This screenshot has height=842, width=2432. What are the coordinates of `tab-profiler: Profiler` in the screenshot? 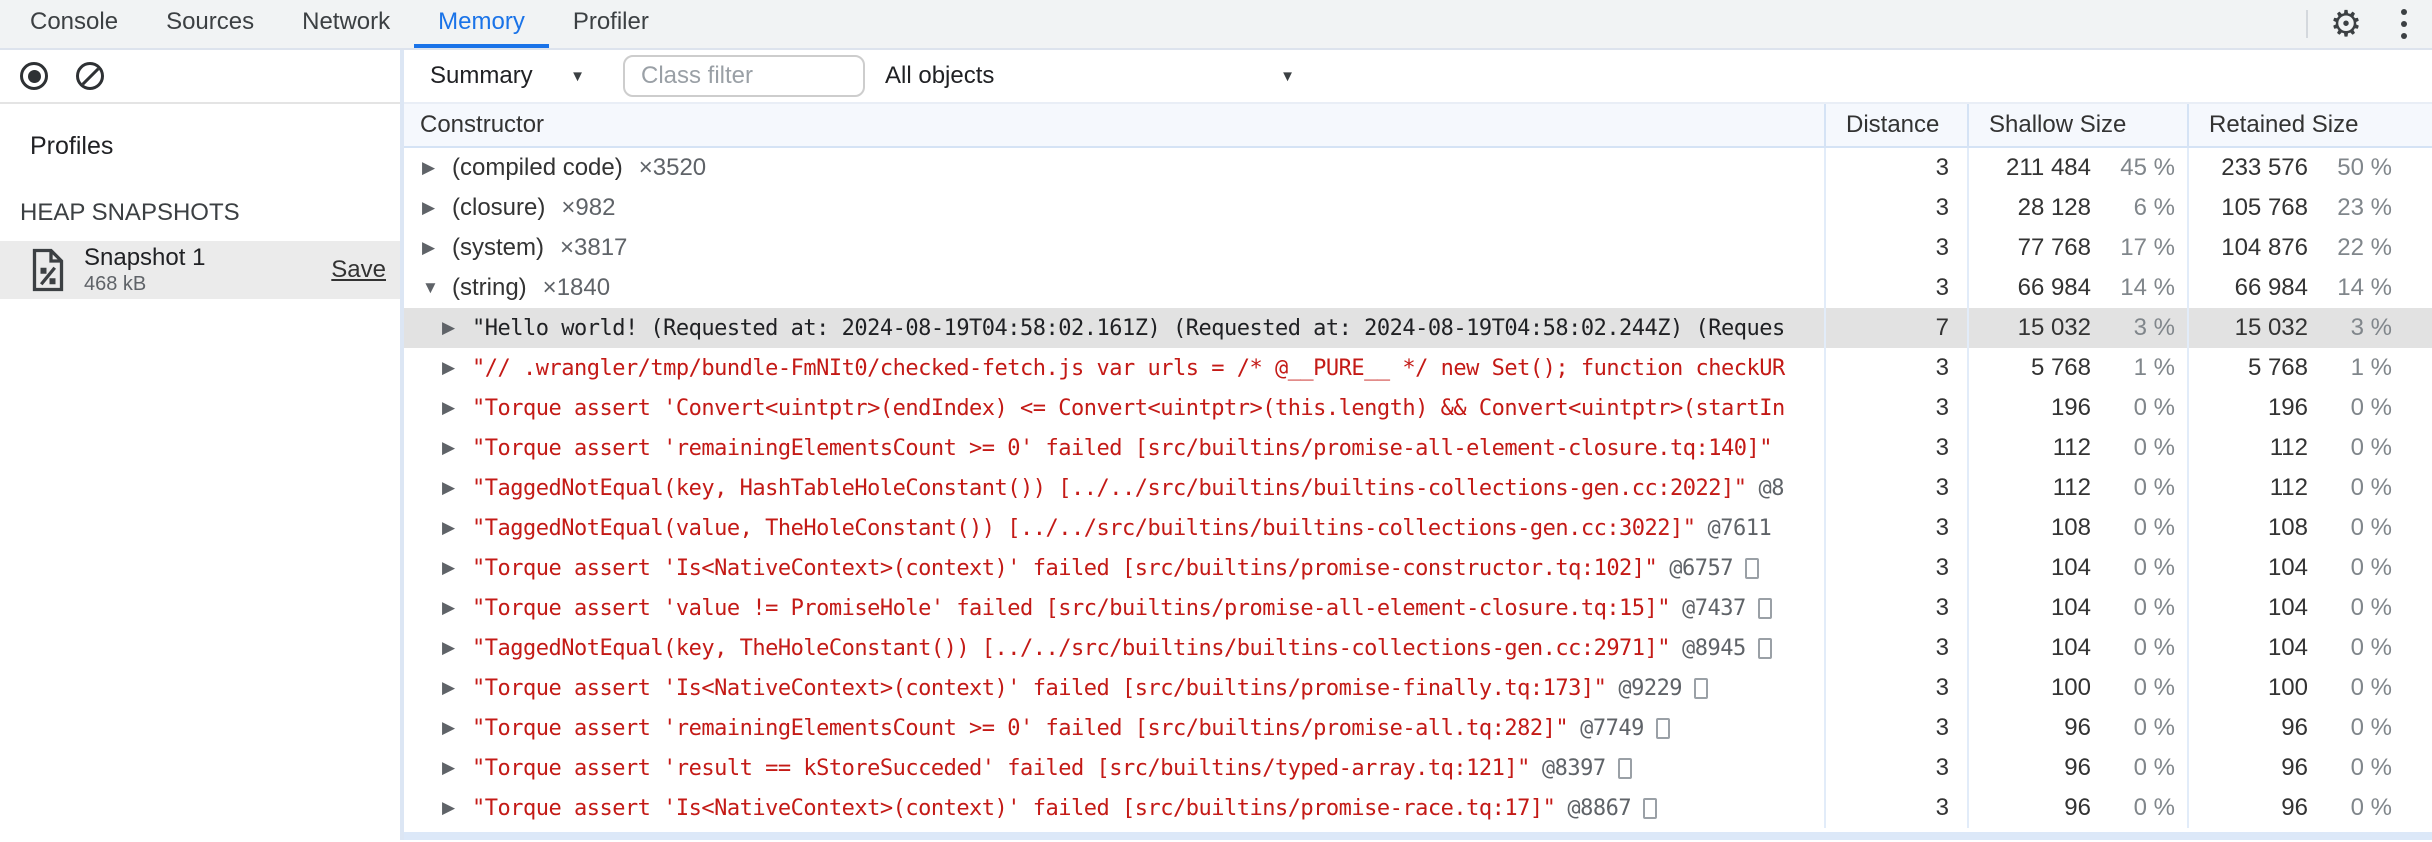 It's located at (611, 24).